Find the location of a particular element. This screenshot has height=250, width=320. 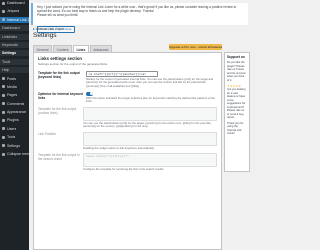

tab-advanced: Advanced is located at coordinates (100, 48).